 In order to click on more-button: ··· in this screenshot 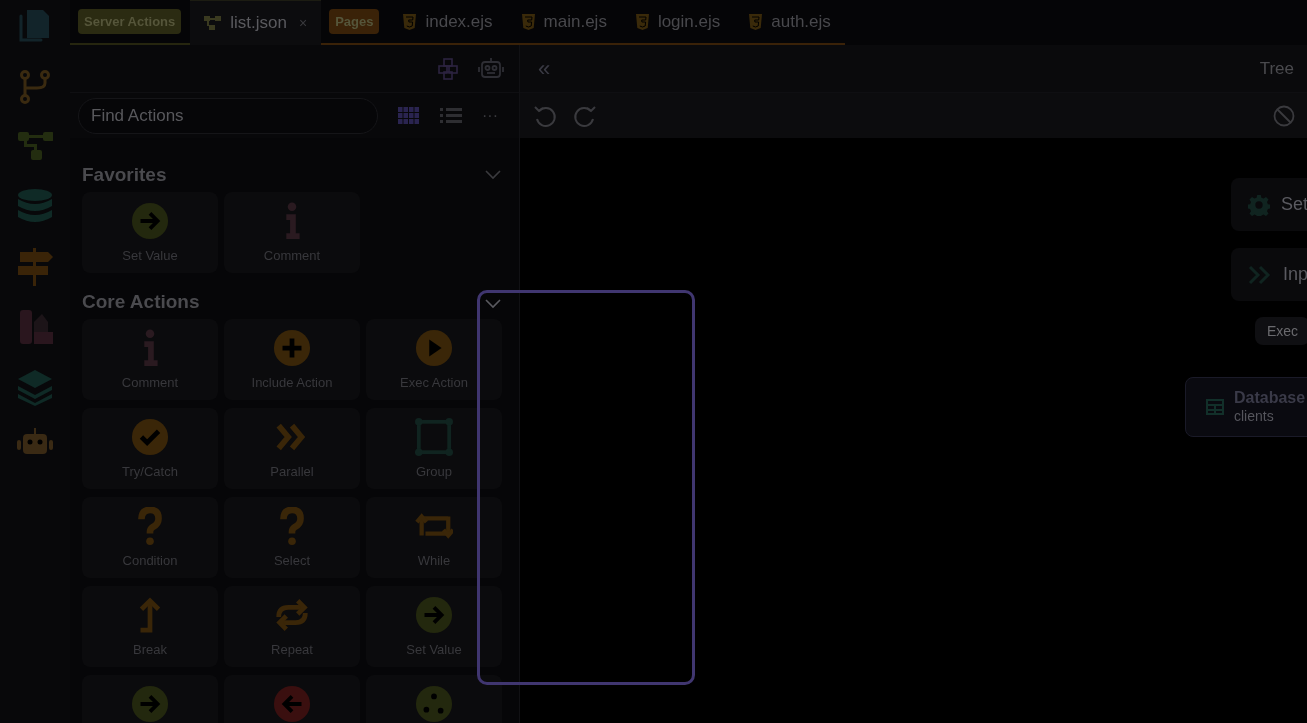, I will do `click(490, 115)`.